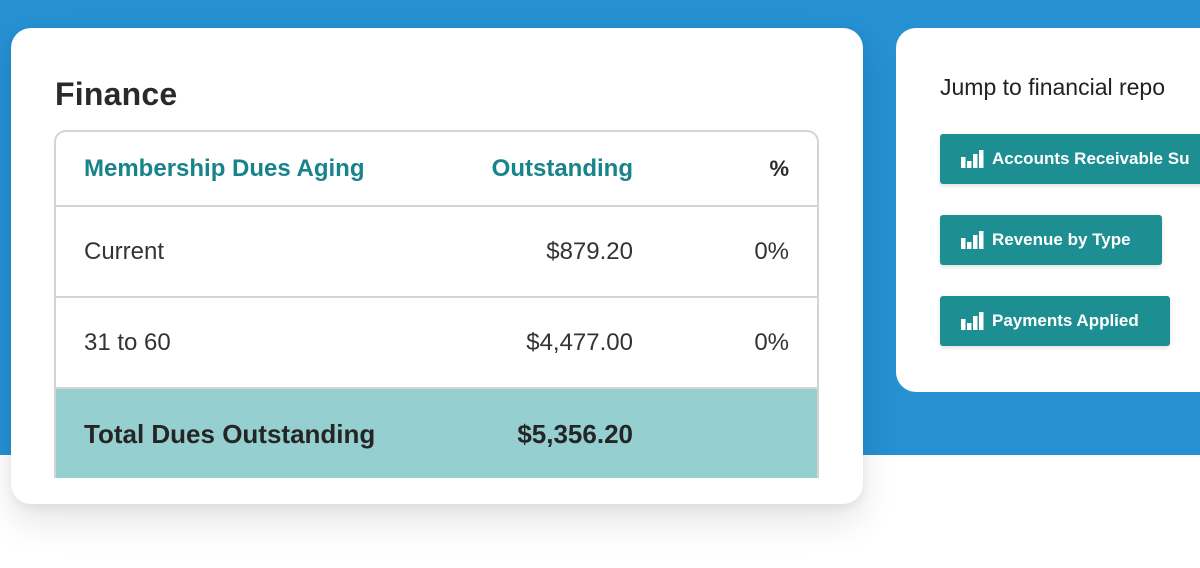 This screenshot has width=1200, height=568. I want to click on accounts-receivable-report-button: Accounts Receivable Su, so click(1070, 159).